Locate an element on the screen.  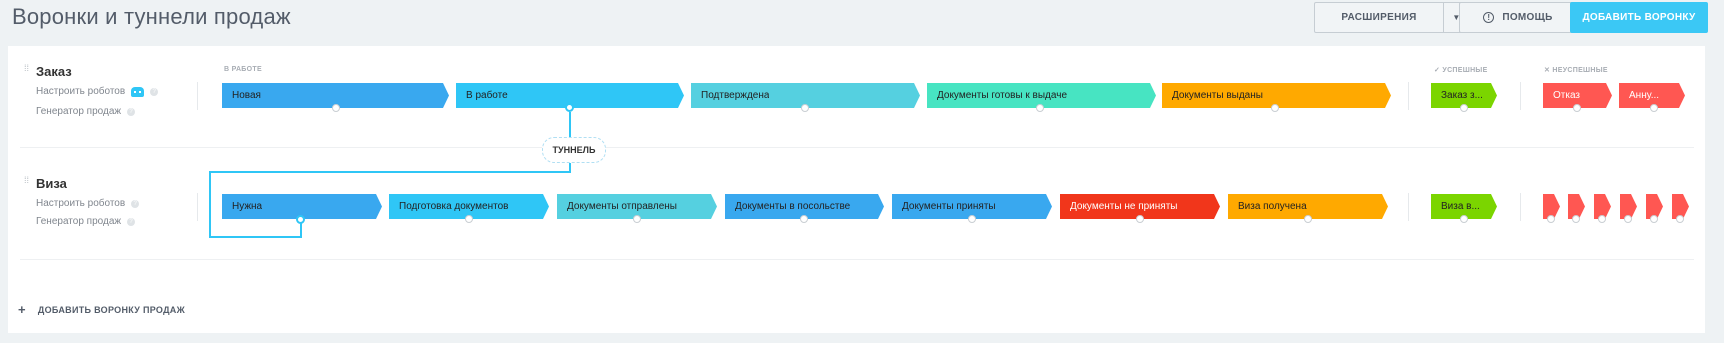
stage-label: Документы в посольстве is located at coordinates (793, 206).